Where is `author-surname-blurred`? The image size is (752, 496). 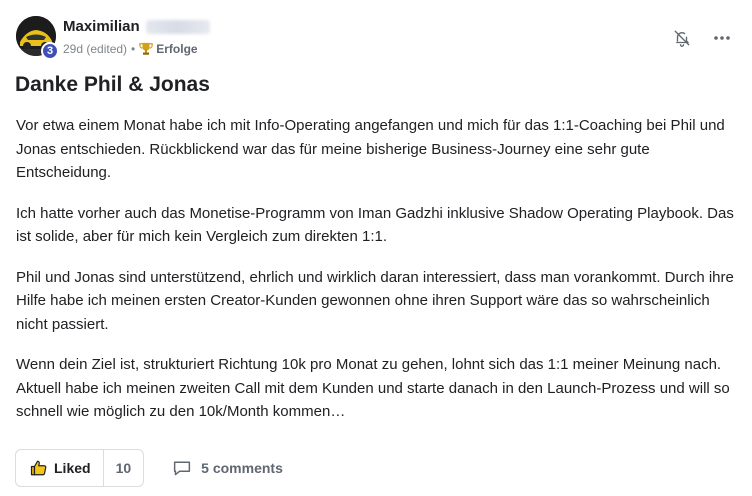 author-surname-blurred is located at coordinates (178, 27).